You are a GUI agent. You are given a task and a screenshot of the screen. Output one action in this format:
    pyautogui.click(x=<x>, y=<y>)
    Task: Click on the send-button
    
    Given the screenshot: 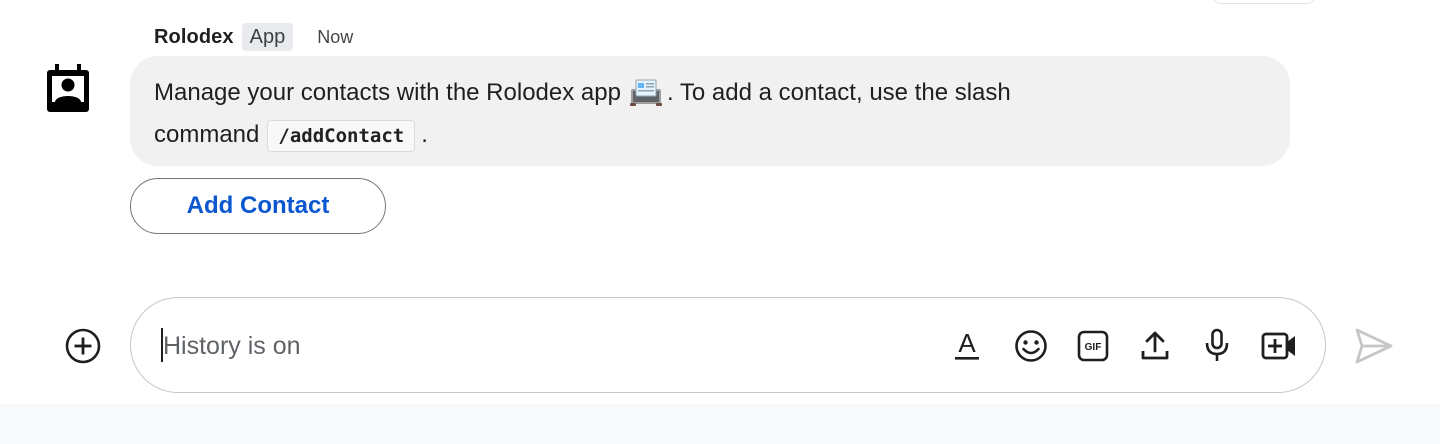 What is the action you would take?
    pyautogui.click(x=1374, y=346)
    